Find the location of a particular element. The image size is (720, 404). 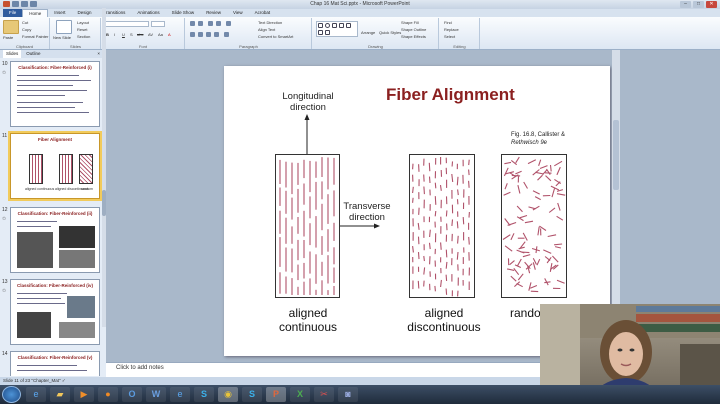

aligned-discontinuous-fibers is located at coordinates (442, 226).